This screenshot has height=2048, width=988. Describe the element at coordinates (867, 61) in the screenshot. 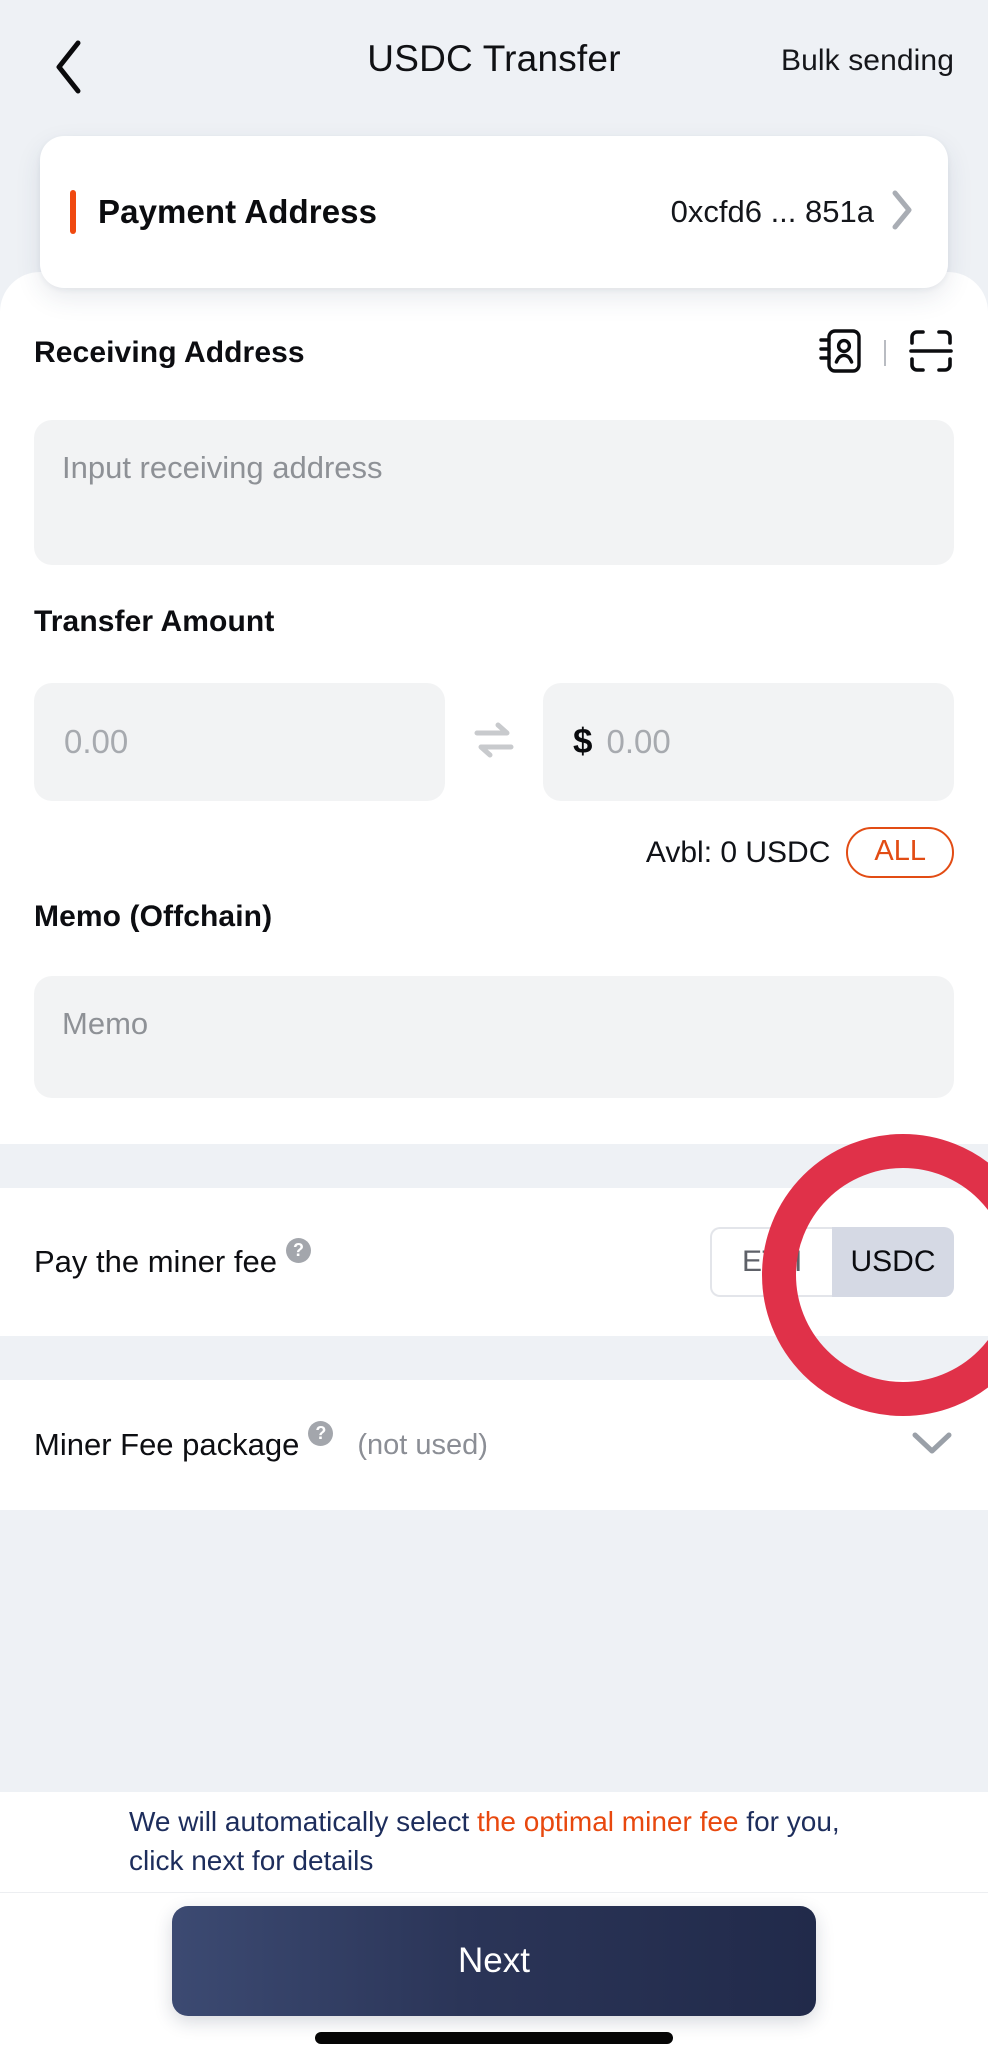

I see `bulk-sending-link: Bulk sending` at that location.